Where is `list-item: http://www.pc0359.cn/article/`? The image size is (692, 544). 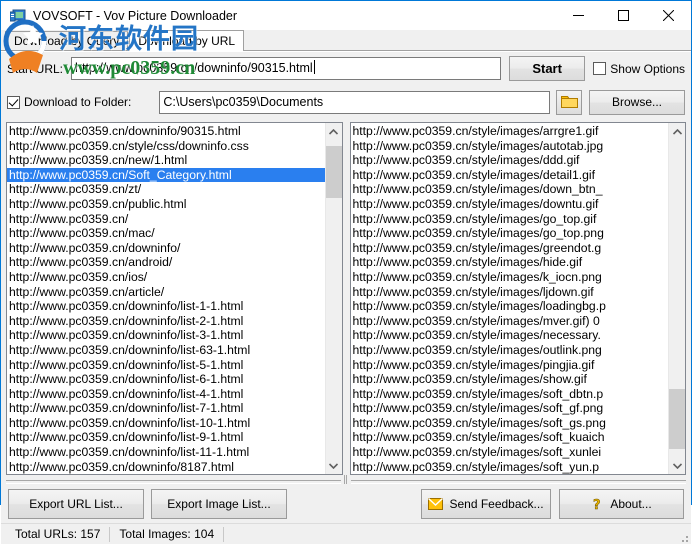 list-item: http://www.pc0359.cn/article/ is located at coordinates (166, 292).